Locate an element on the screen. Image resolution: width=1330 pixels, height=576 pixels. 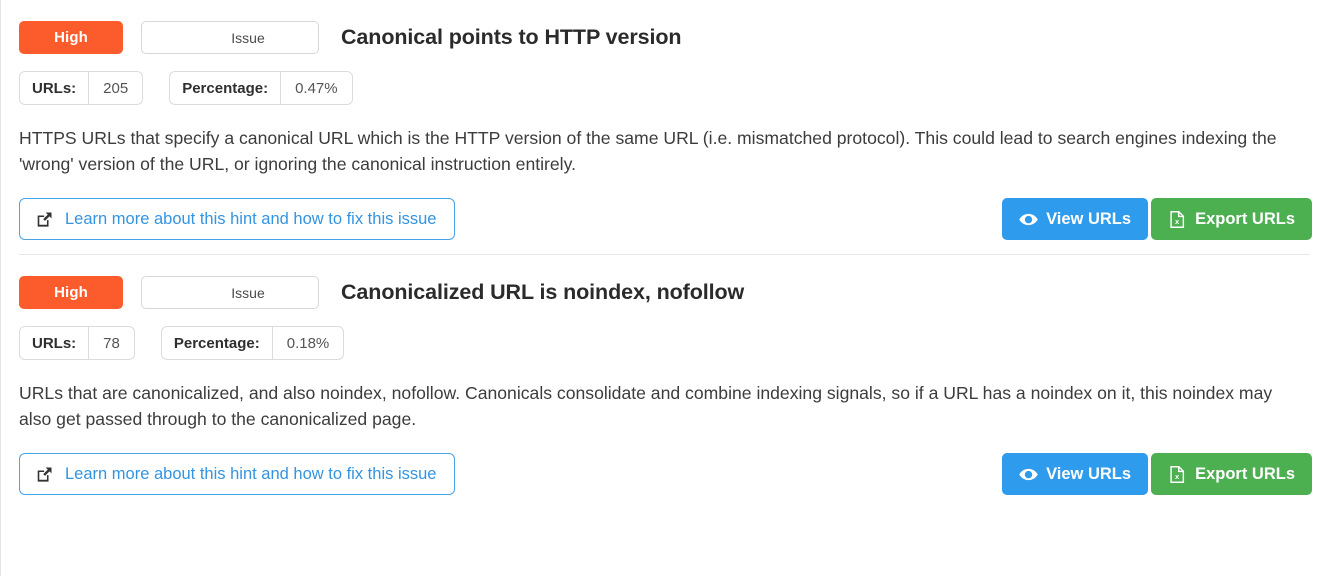
percentage-metric: Percentage: 0.18% is located at coordinates (252, 343).